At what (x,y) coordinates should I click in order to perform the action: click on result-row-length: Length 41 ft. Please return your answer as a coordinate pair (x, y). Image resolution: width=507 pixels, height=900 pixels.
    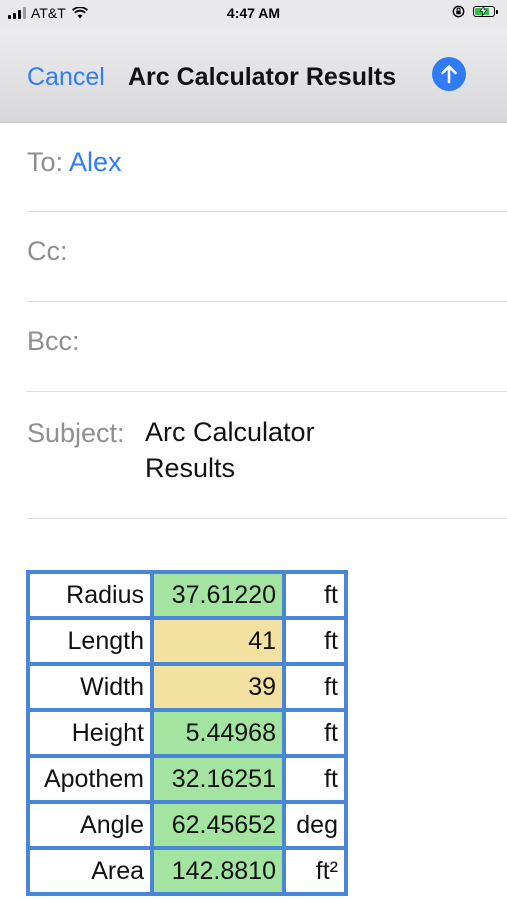
    Looking at the image, I should click on (187, 641).